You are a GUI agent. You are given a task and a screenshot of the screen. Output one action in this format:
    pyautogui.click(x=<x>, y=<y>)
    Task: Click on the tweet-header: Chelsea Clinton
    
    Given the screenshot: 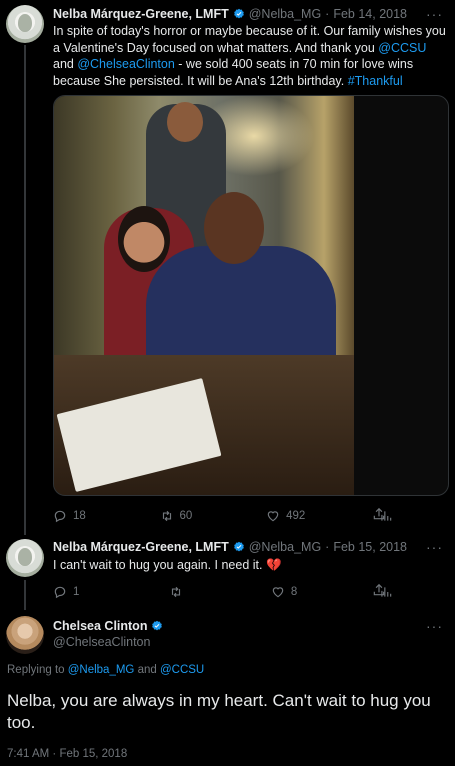 What is the action you would take?
    pyautogui.click(x=110, y=626)
    